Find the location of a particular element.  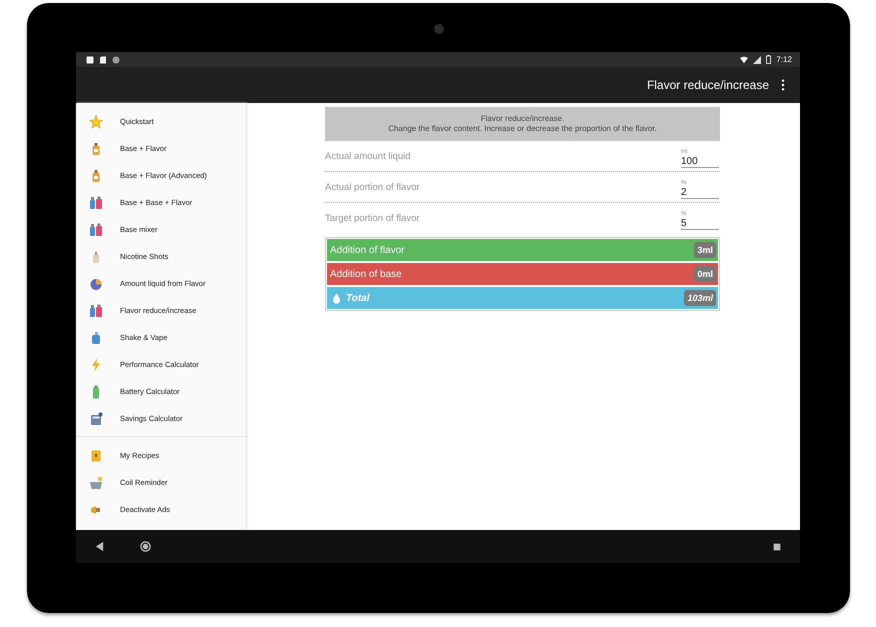

book-icon is located at coordinates (96, 455).